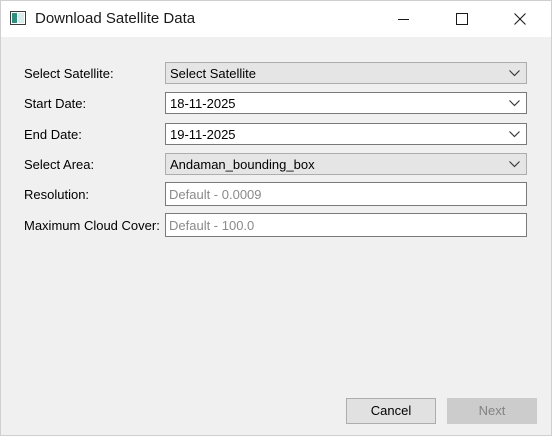 This screenshot has height=436, width=552. I want to click on satellite-label: Select Satellite:, so click(69, 73).